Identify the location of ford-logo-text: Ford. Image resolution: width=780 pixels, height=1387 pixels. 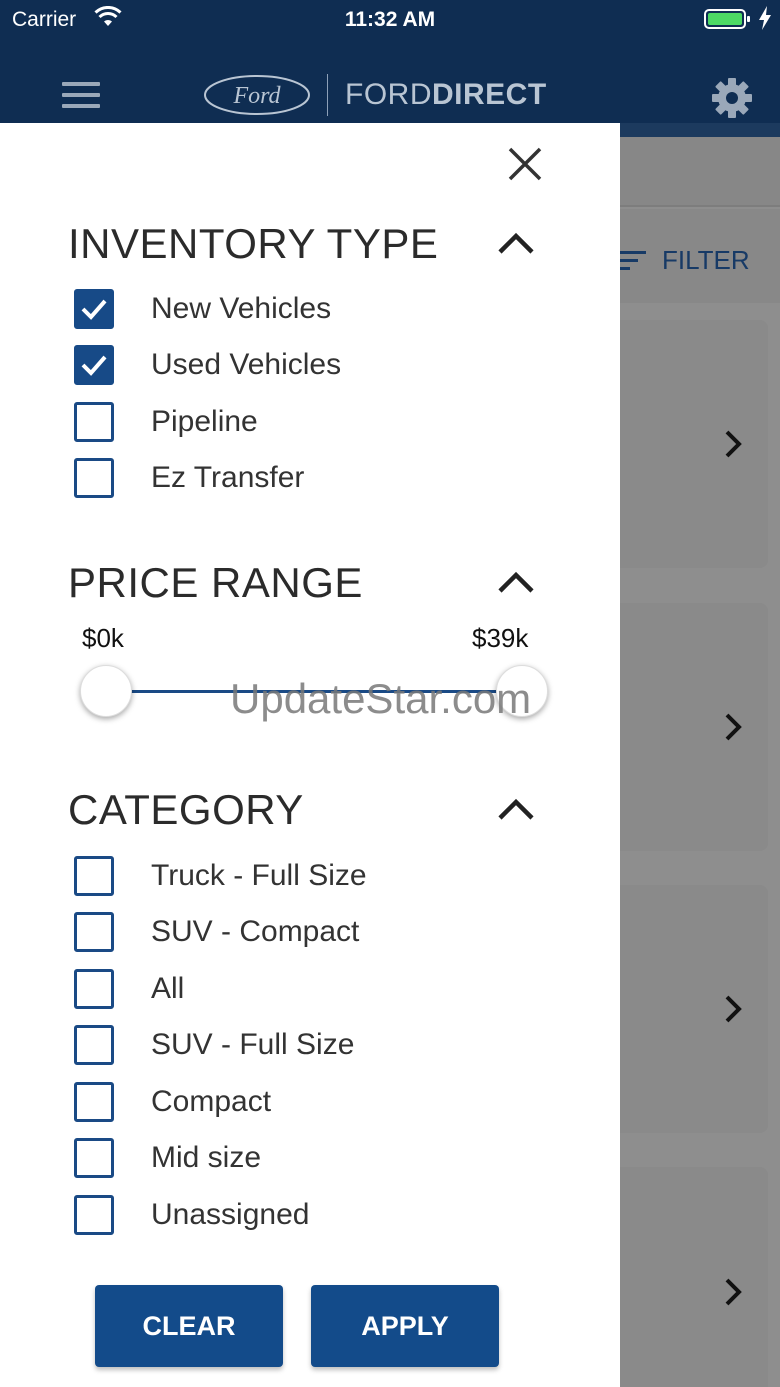
(256, 96).